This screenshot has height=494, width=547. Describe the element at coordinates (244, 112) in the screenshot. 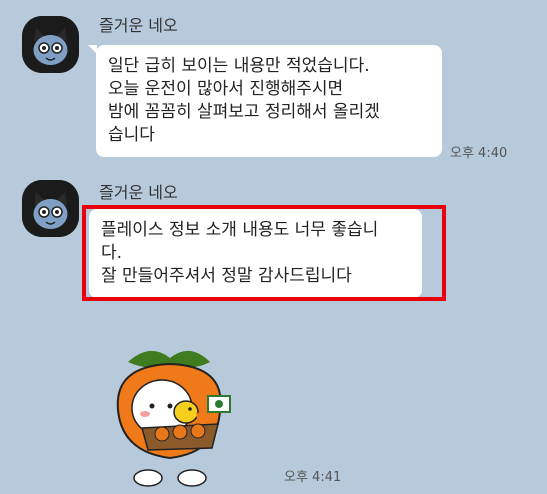

I see `message-text-line: 밤에 꼼꼼히 살펴보고 정리해서 올리겠` at that location.